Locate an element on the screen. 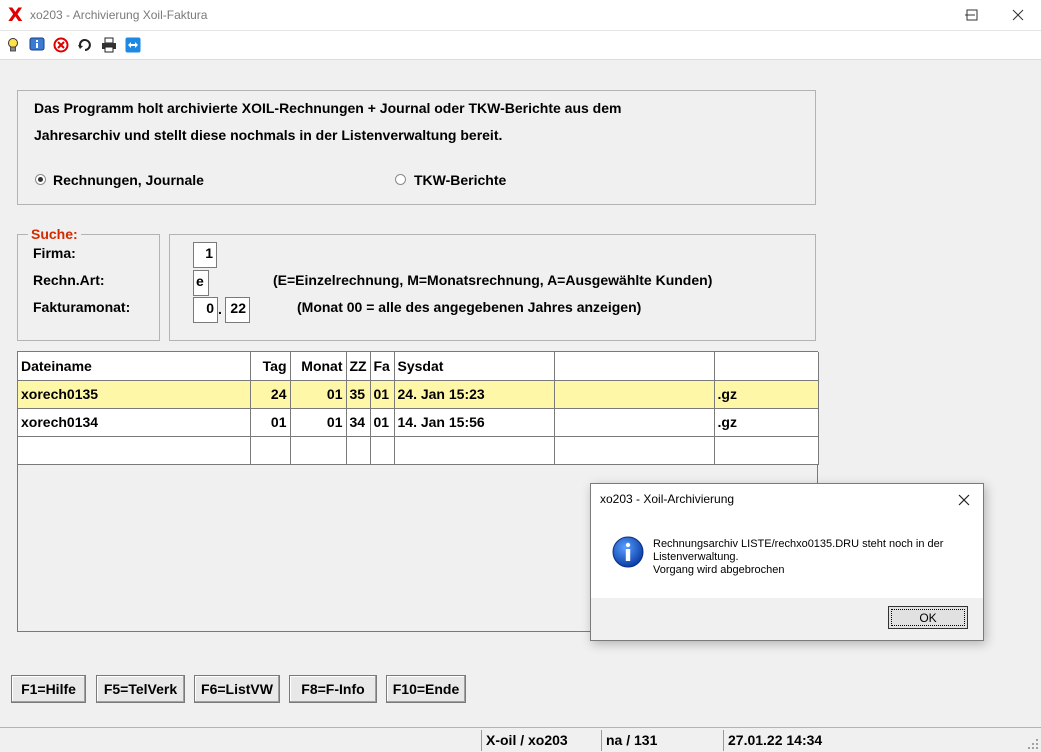 Image resolution: width=1041 pixels, height=752 pixels. table-row: xorech0135 24 01 35 01 24. Jan 15:23 .gz is located at coordinates (418, 394).